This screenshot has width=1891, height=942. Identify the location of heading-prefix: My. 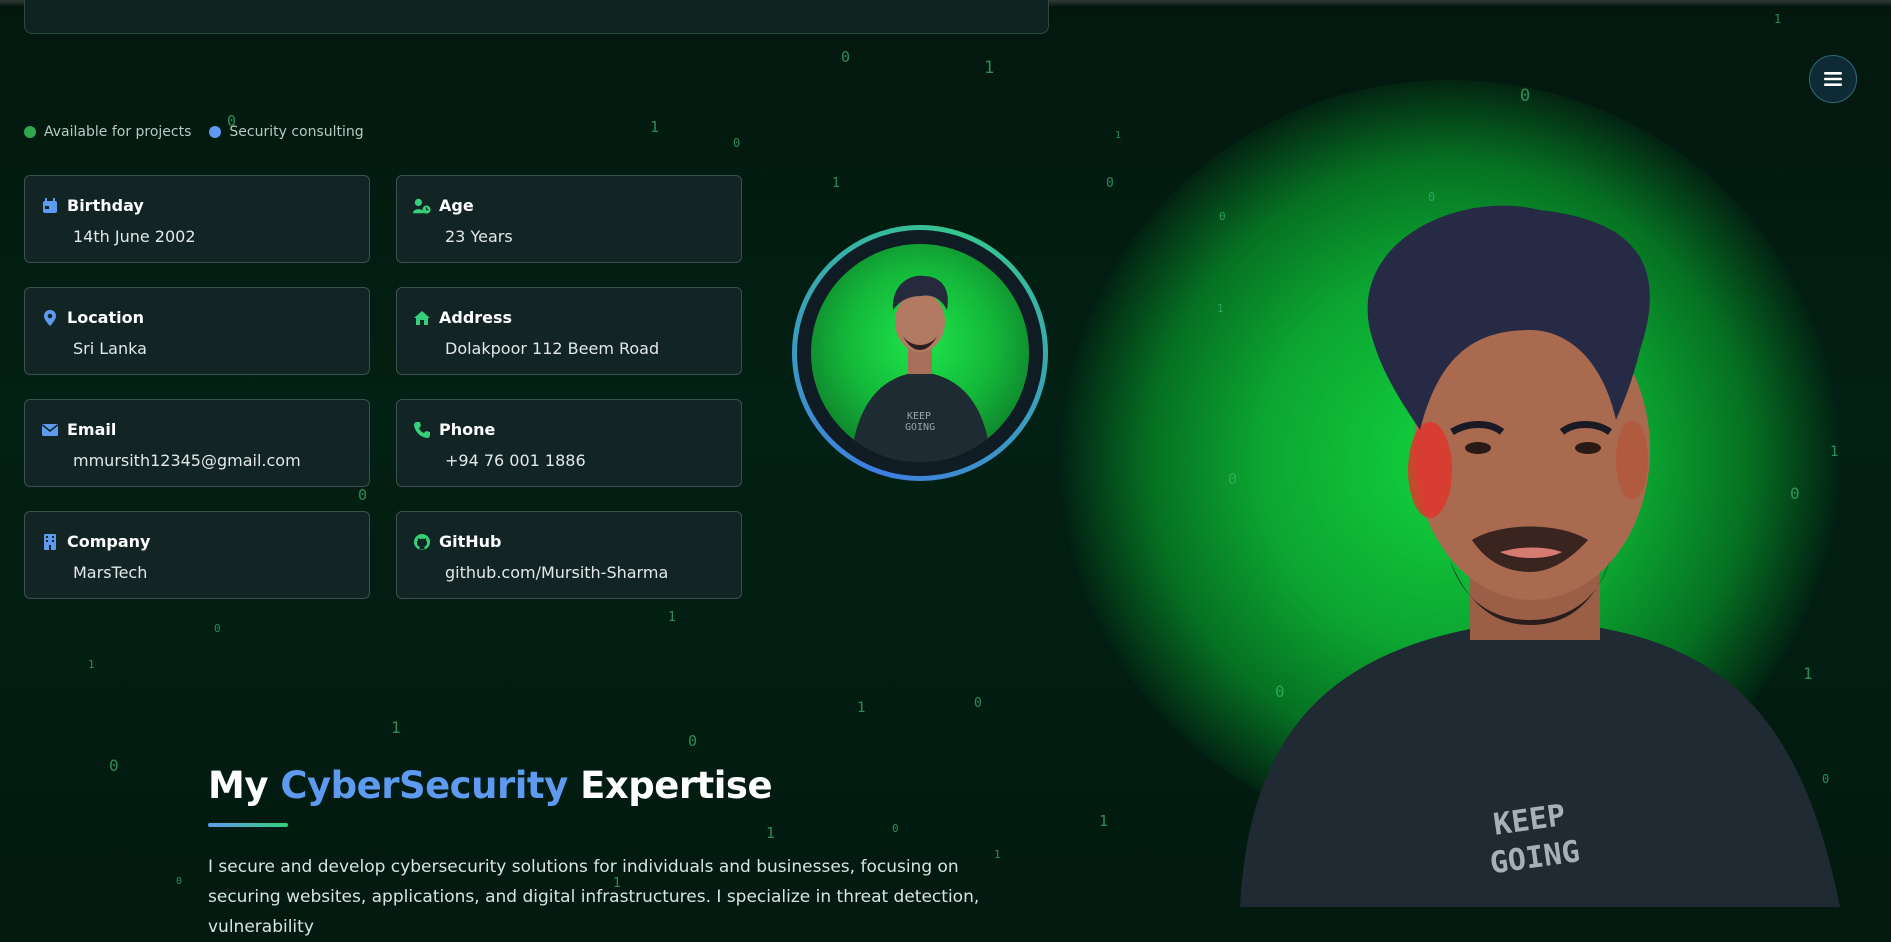
(238, 785).